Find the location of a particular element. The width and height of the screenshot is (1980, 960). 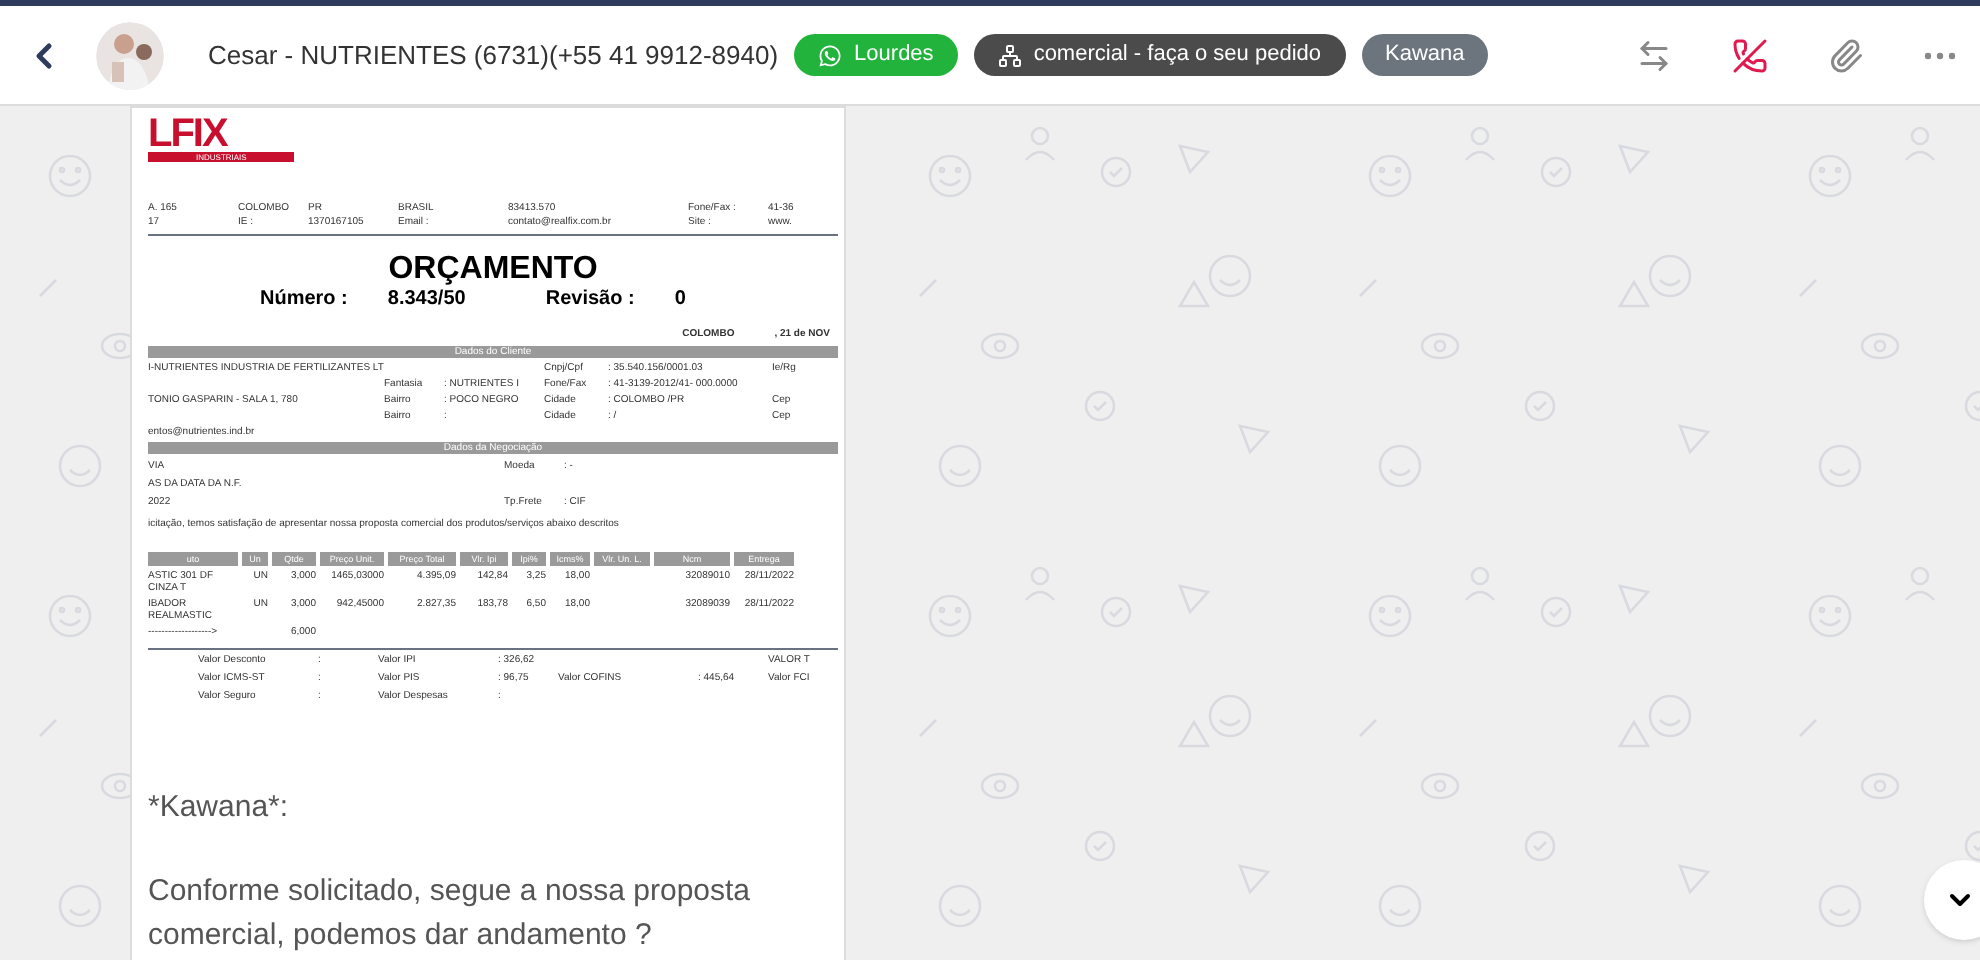

tag: comercial - faça o seu pedido is located at coordinates (1159, 55).